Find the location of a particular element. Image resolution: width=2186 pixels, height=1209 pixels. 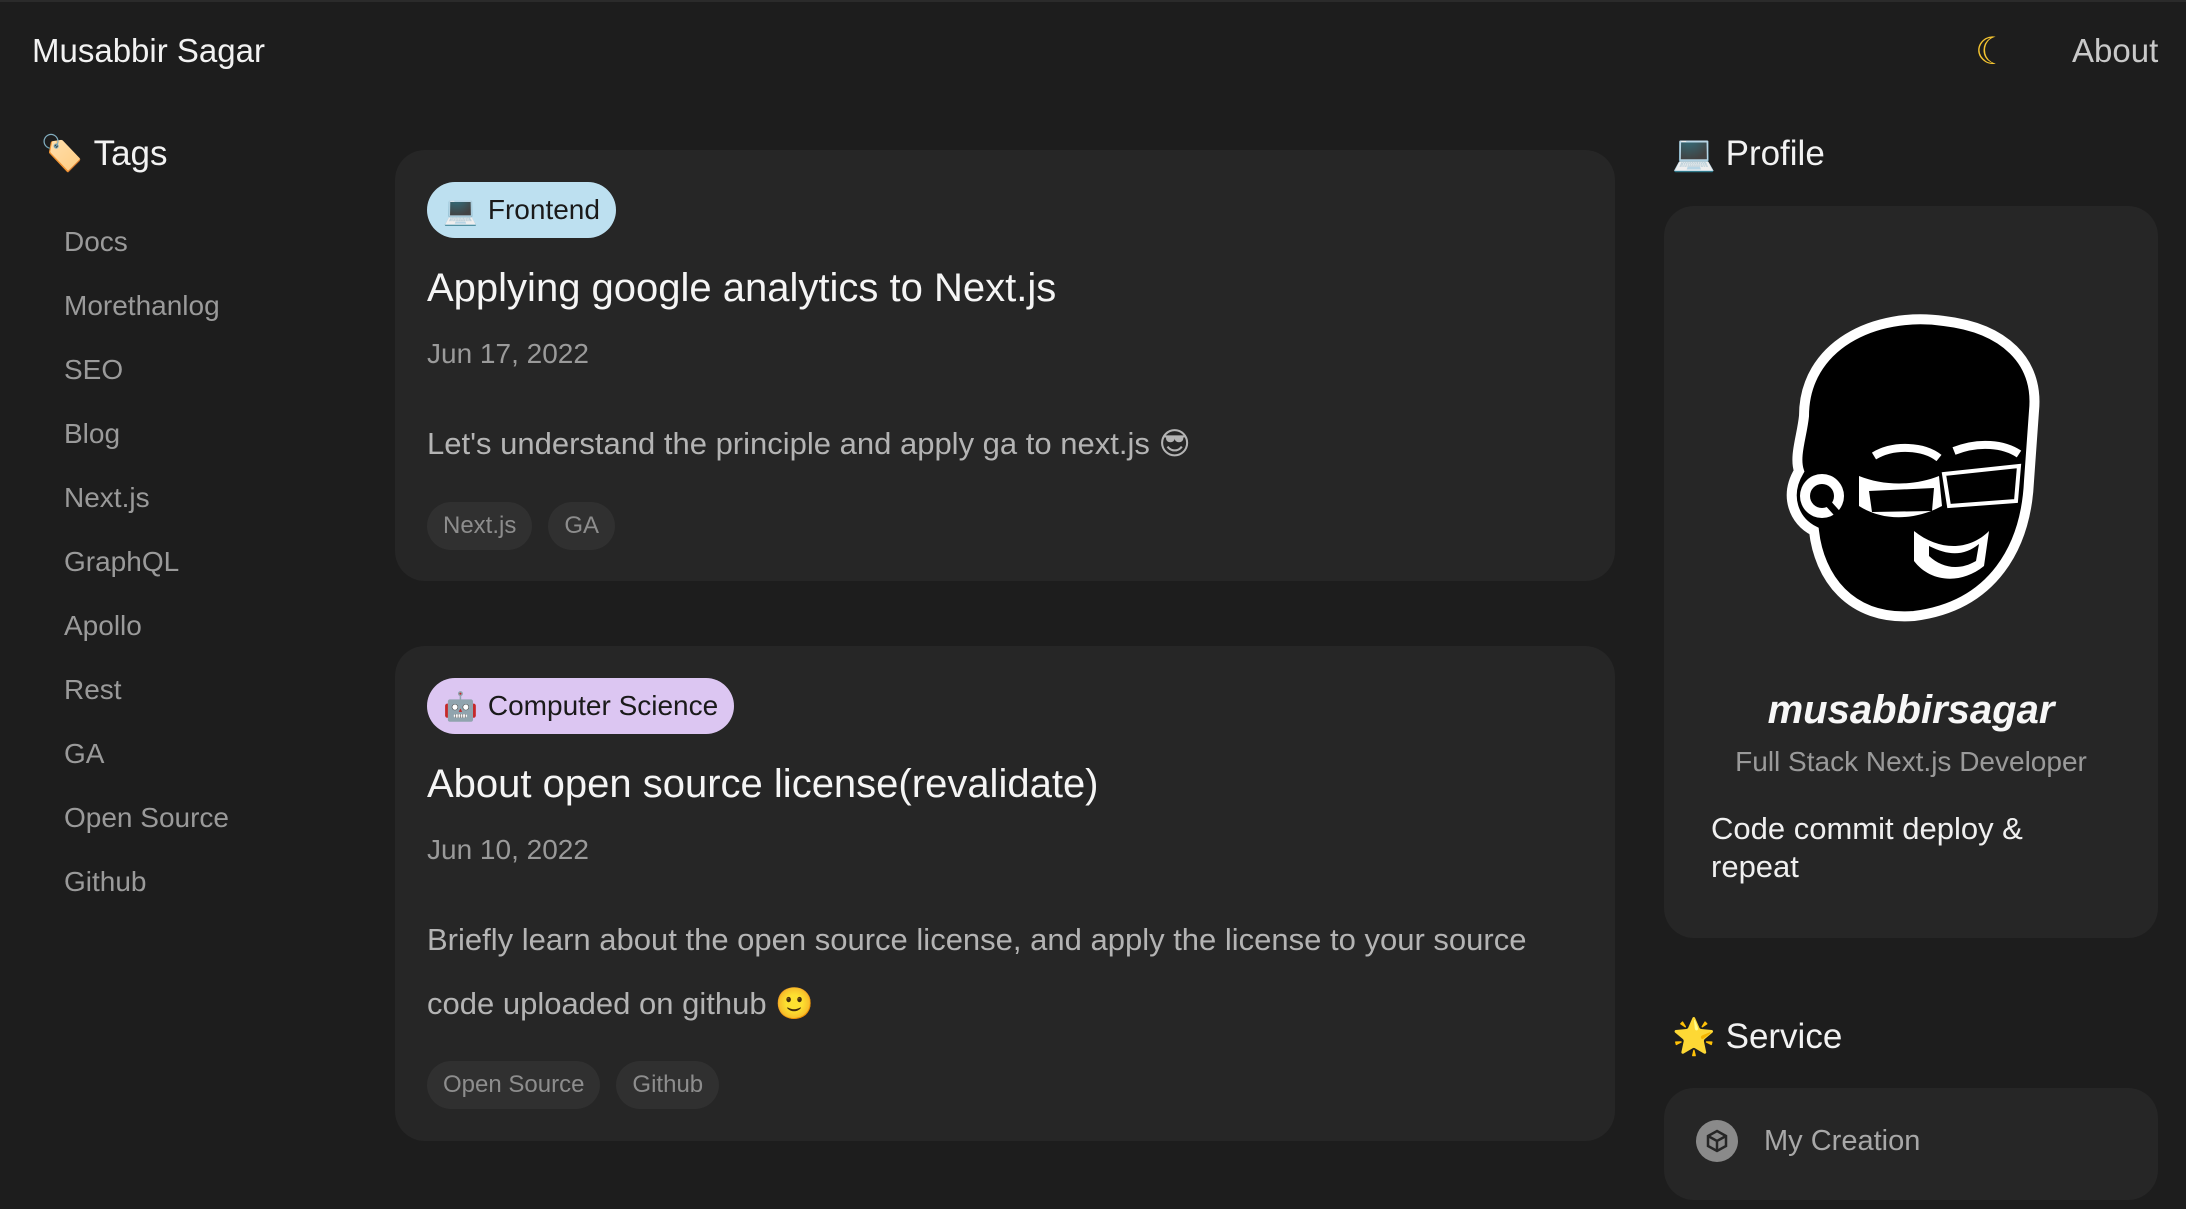

service-card: My Creation is located at coordinates (1911, 1144).